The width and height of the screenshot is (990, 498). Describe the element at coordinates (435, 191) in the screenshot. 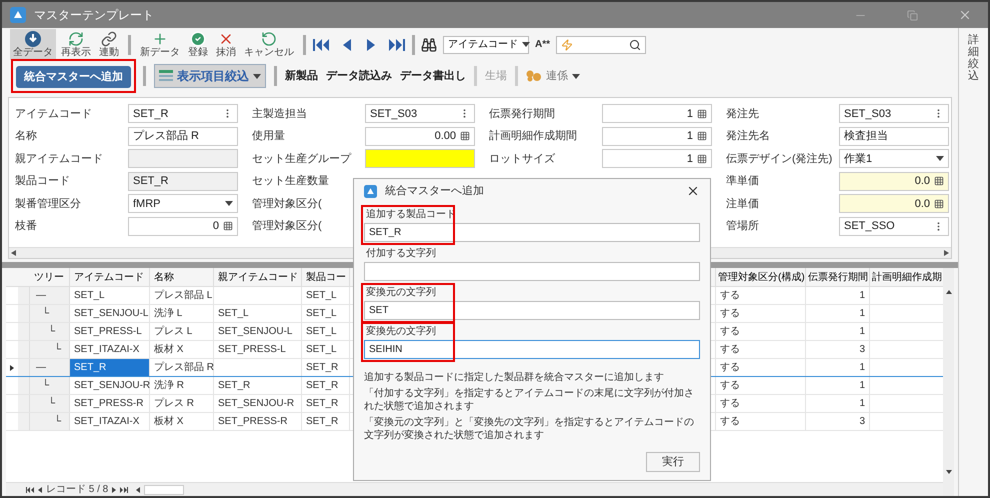

I see `dialog-title: 統合マスターへ追加` at that location.